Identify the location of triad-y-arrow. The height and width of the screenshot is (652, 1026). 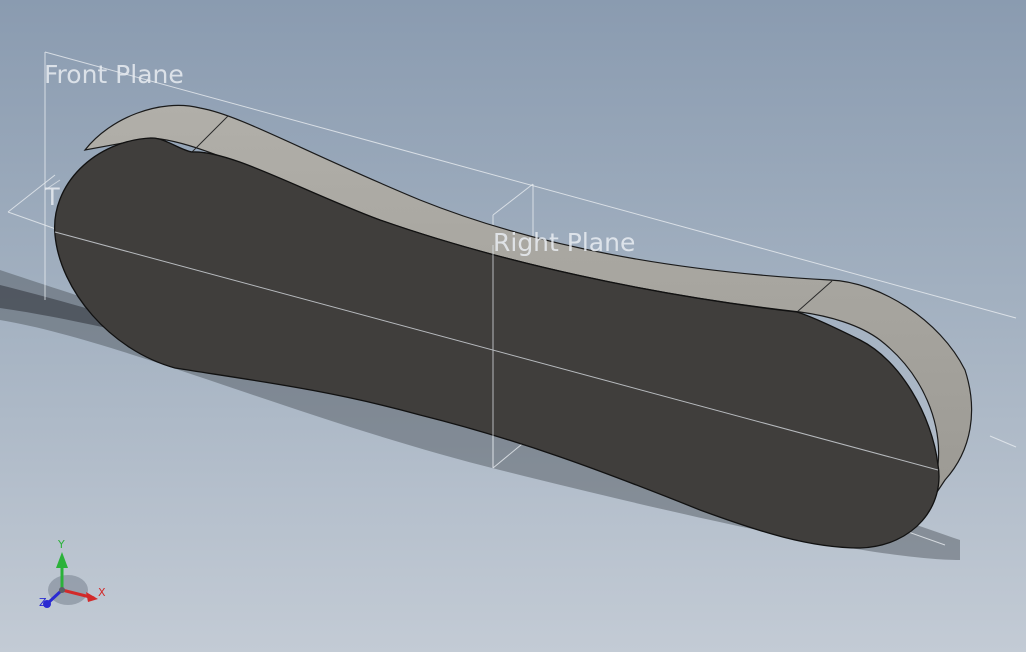
(62, 560).